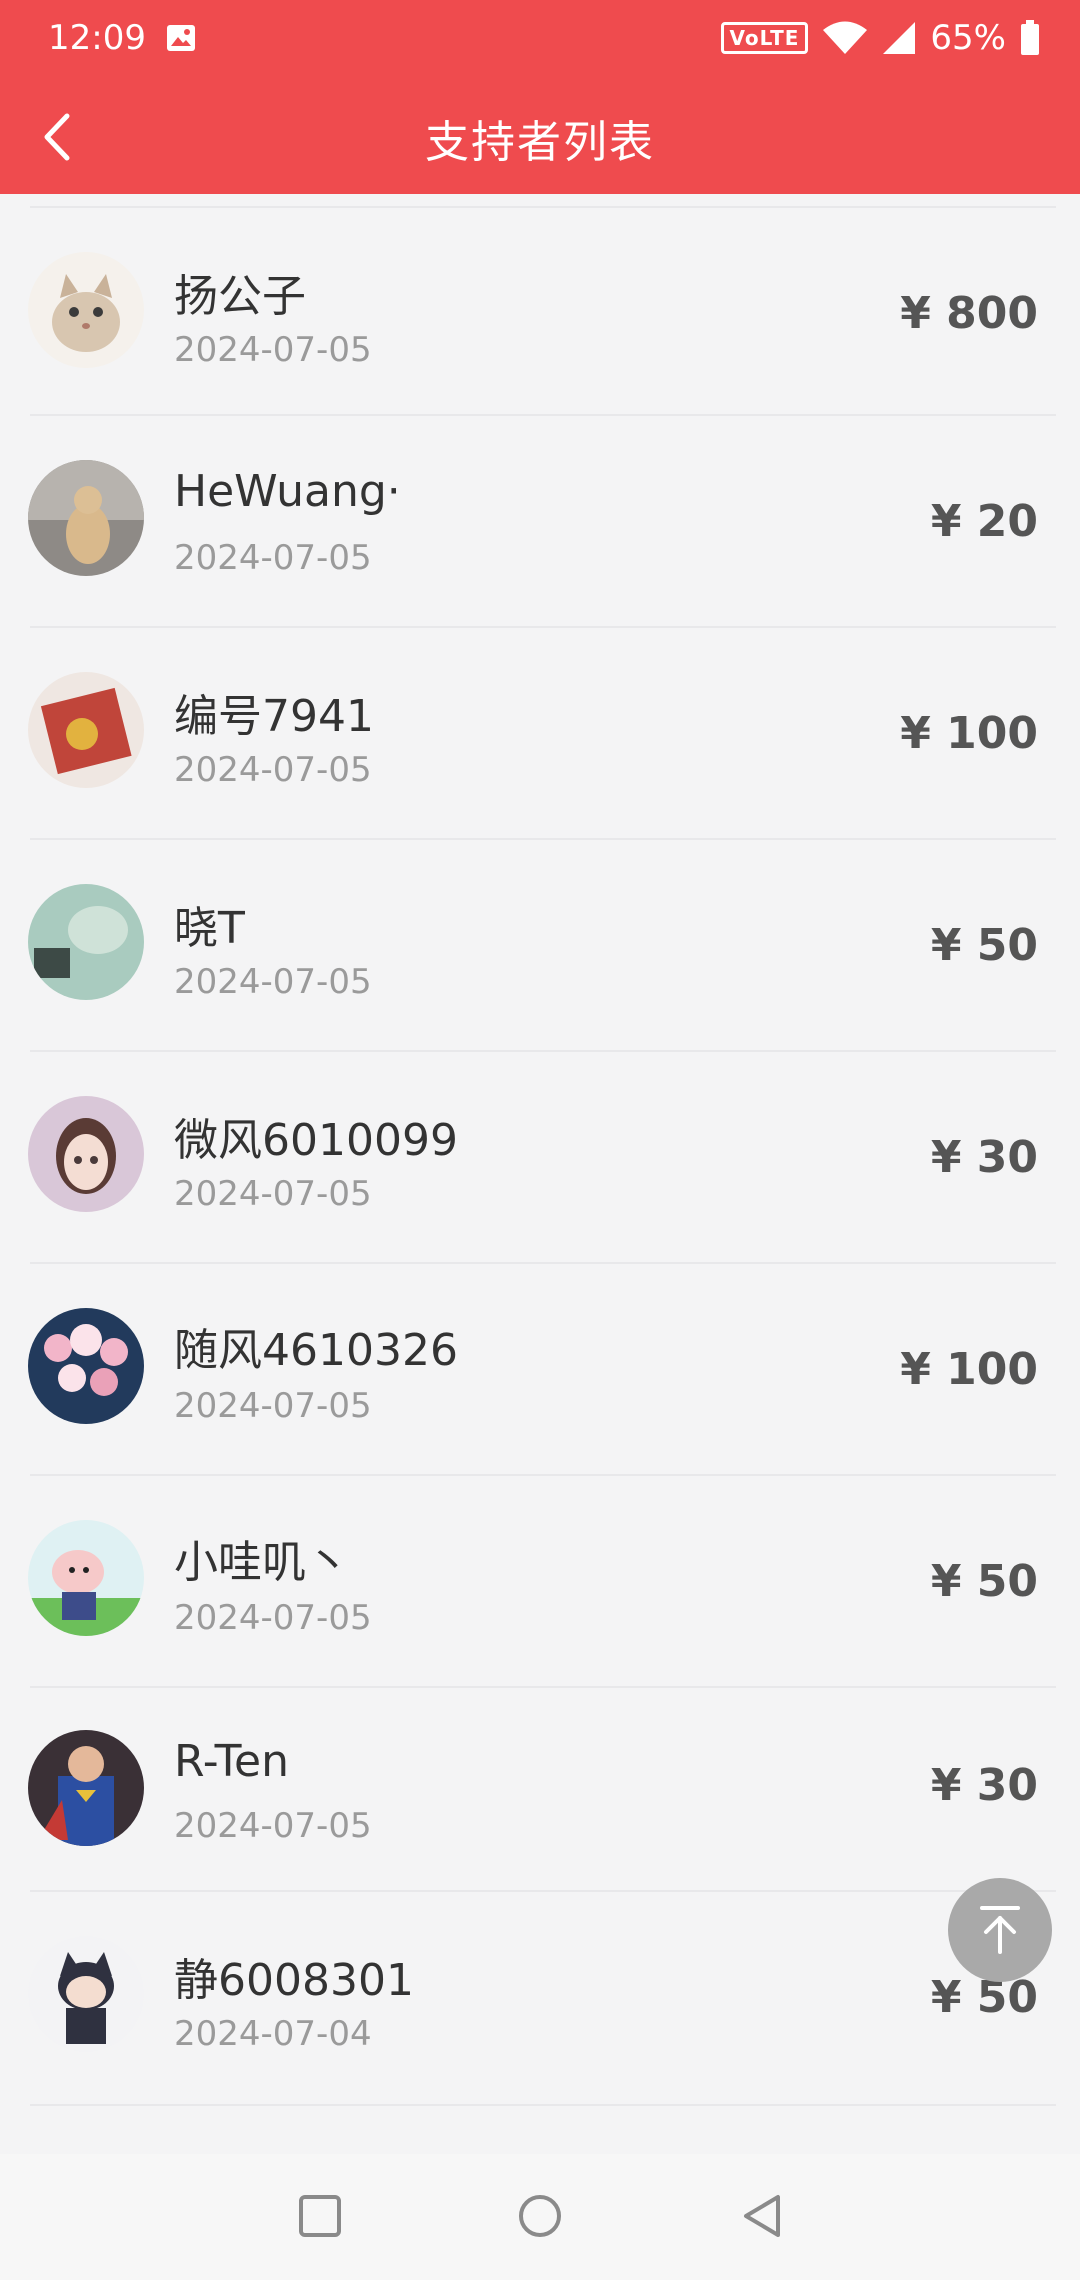  I want to click on supporter-name: 扬公子, so click(240, 296).